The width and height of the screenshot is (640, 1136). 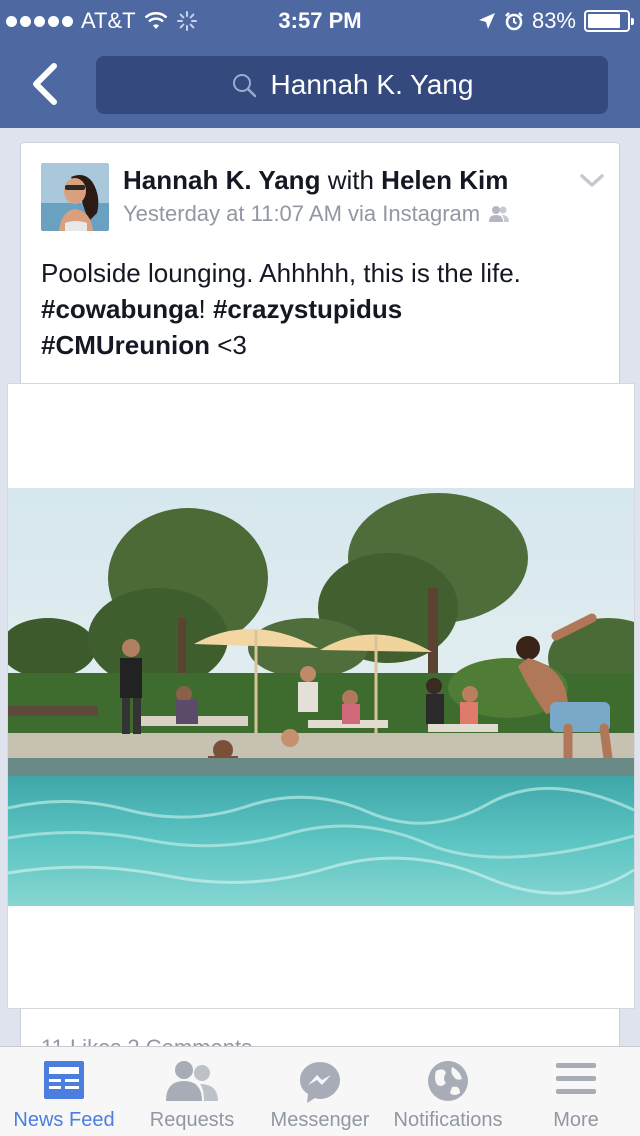 I want to click on search-query: Hannah K. Yang, so click(x=372, y=84).